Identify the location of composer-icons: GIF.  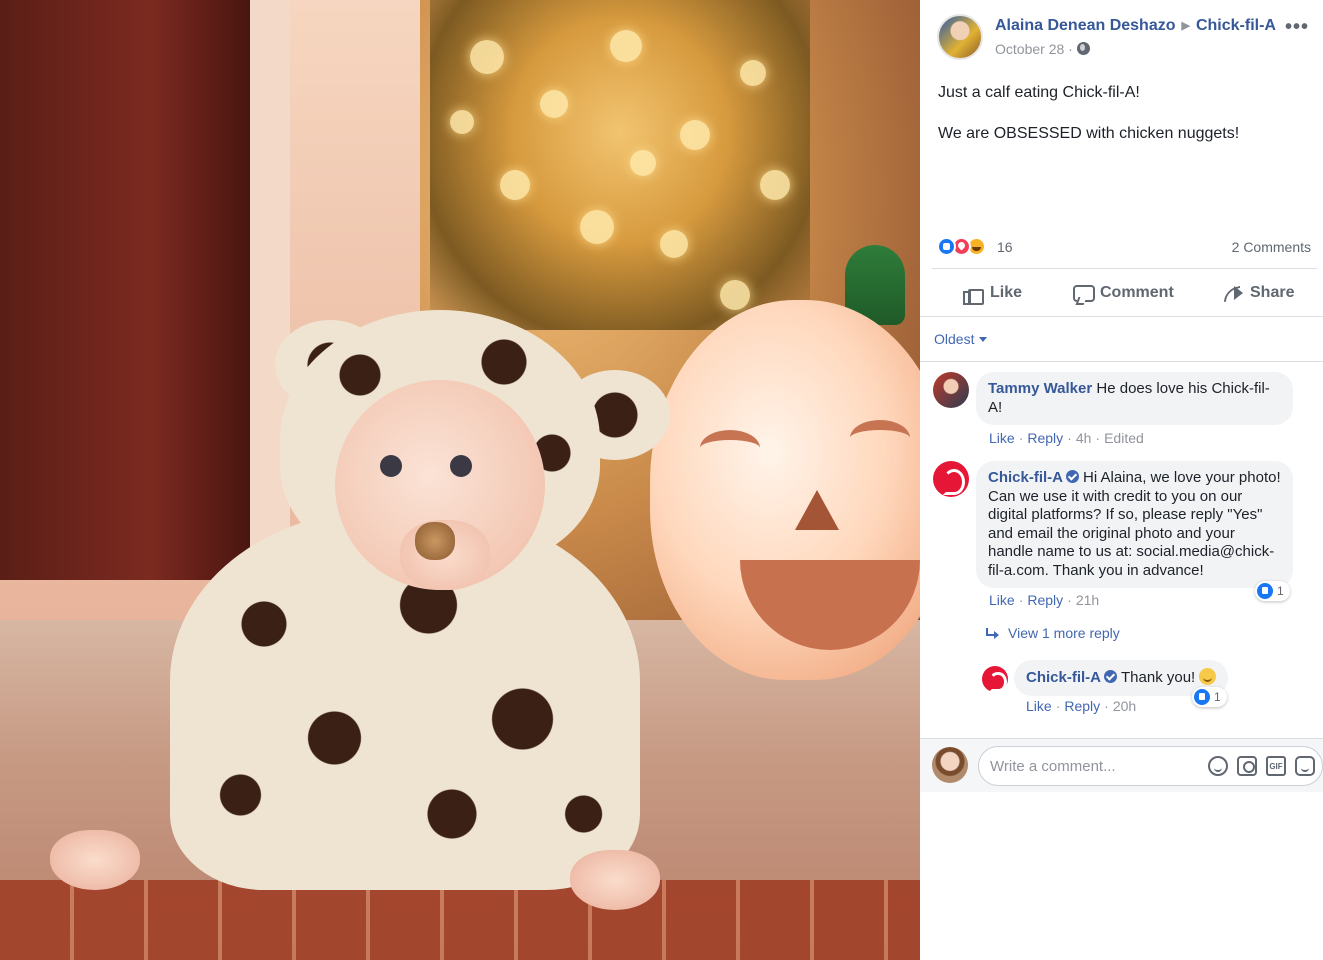
(1261, 766).